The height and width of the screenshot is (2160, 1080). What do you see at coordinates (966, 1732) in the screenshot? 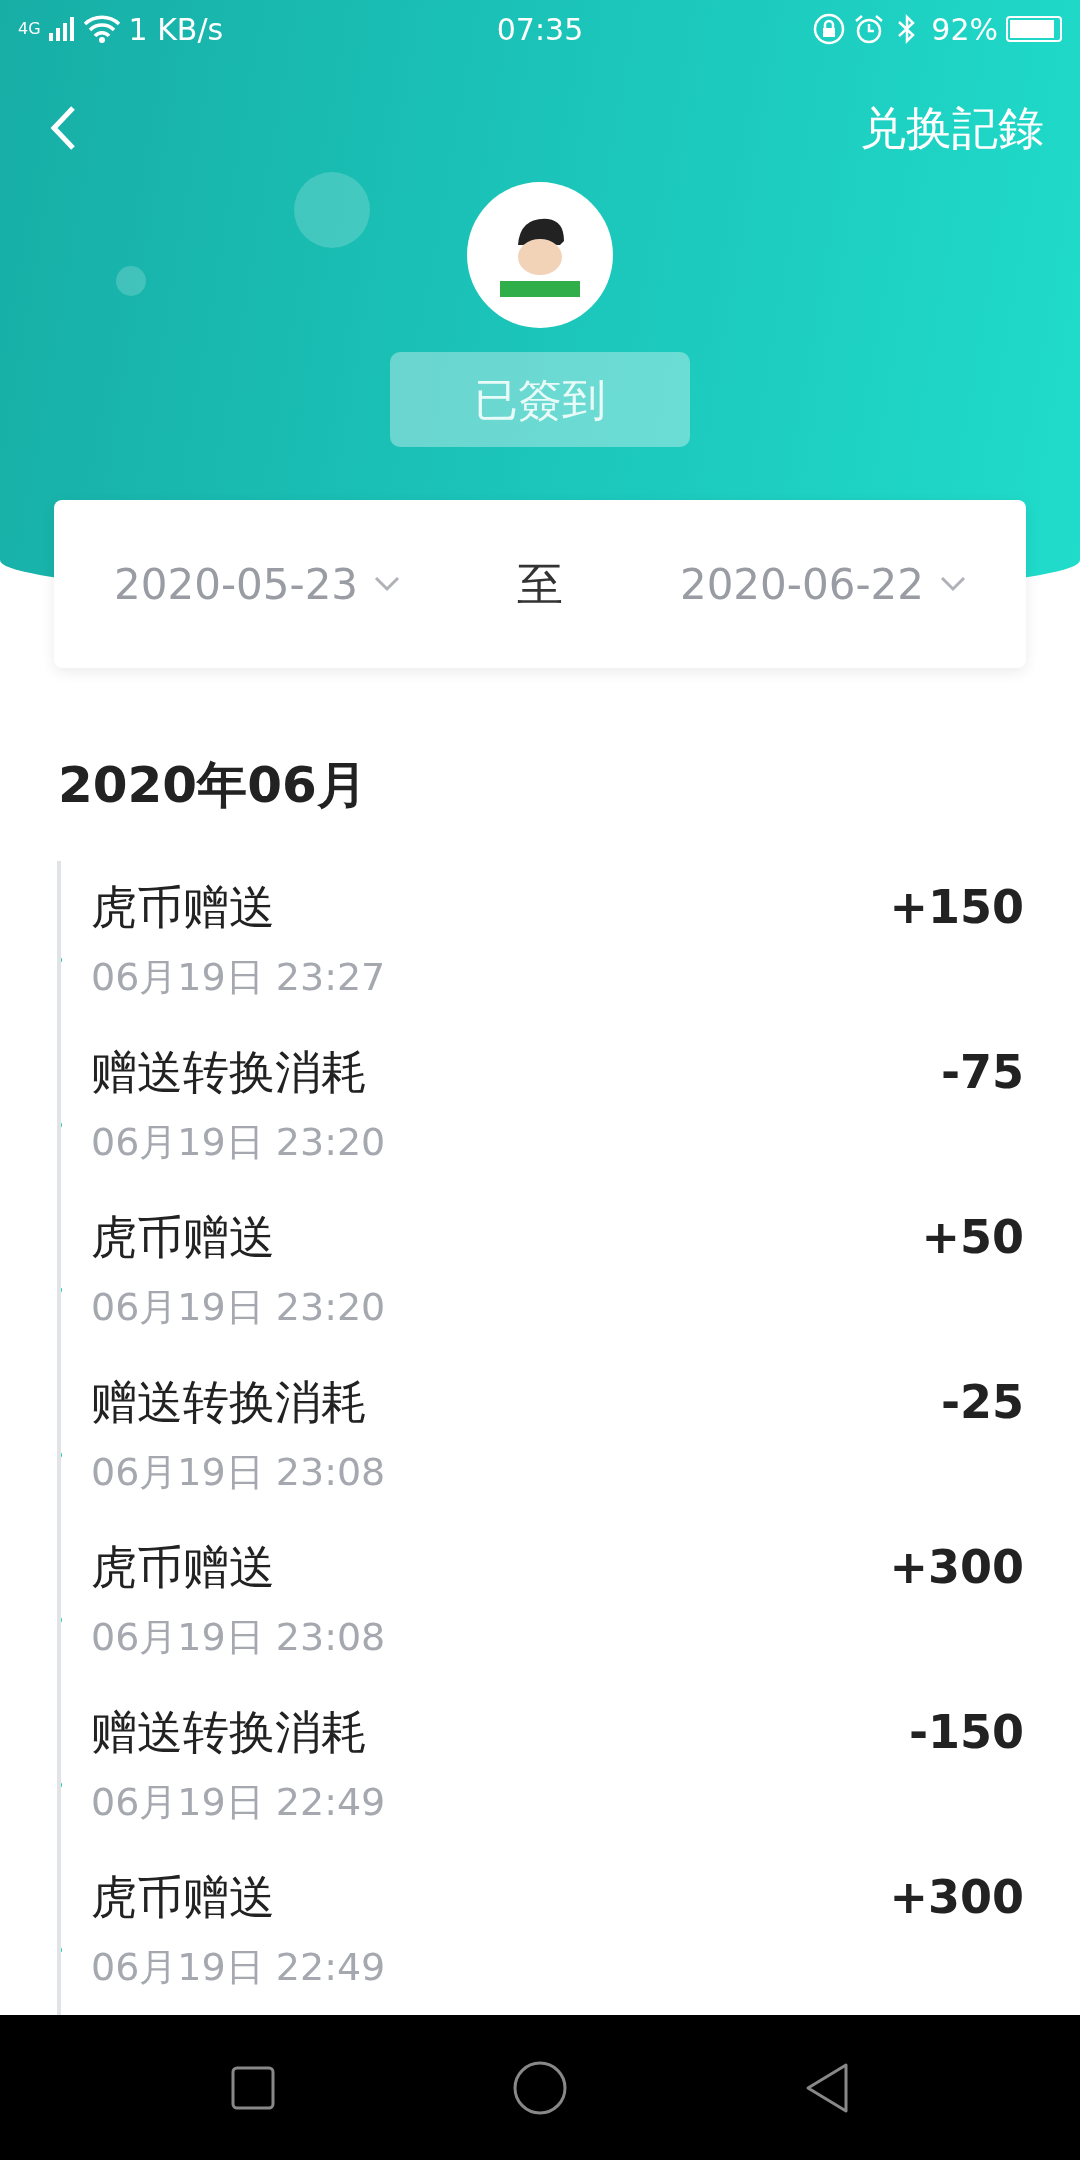
I see `record-amount: -150` at bounding box center [966, 1732].